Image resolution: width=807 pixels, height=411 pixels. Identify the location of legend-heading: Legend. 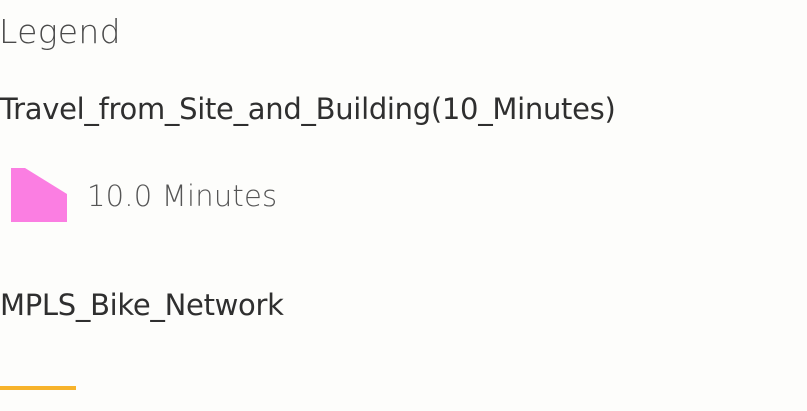
(60, 31).